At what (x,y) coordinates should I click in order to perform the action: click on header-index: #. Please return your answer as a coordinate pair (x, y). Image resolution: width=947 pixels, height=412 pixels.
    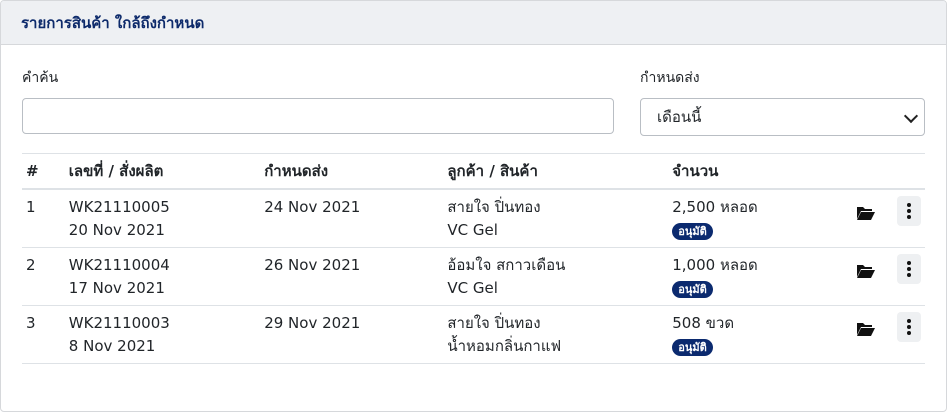
    Looking at the image, I should click on (45, 171).